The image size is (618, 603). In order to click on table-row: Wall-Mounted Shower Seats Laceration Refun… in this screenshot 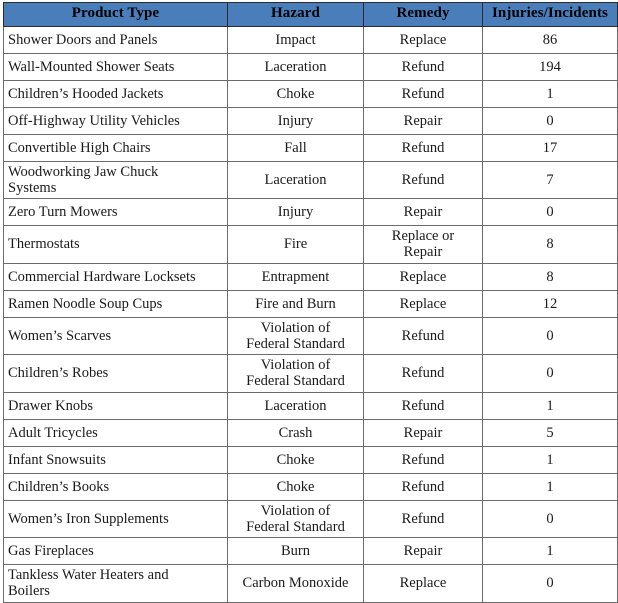, I will do `click(310, 66)`.